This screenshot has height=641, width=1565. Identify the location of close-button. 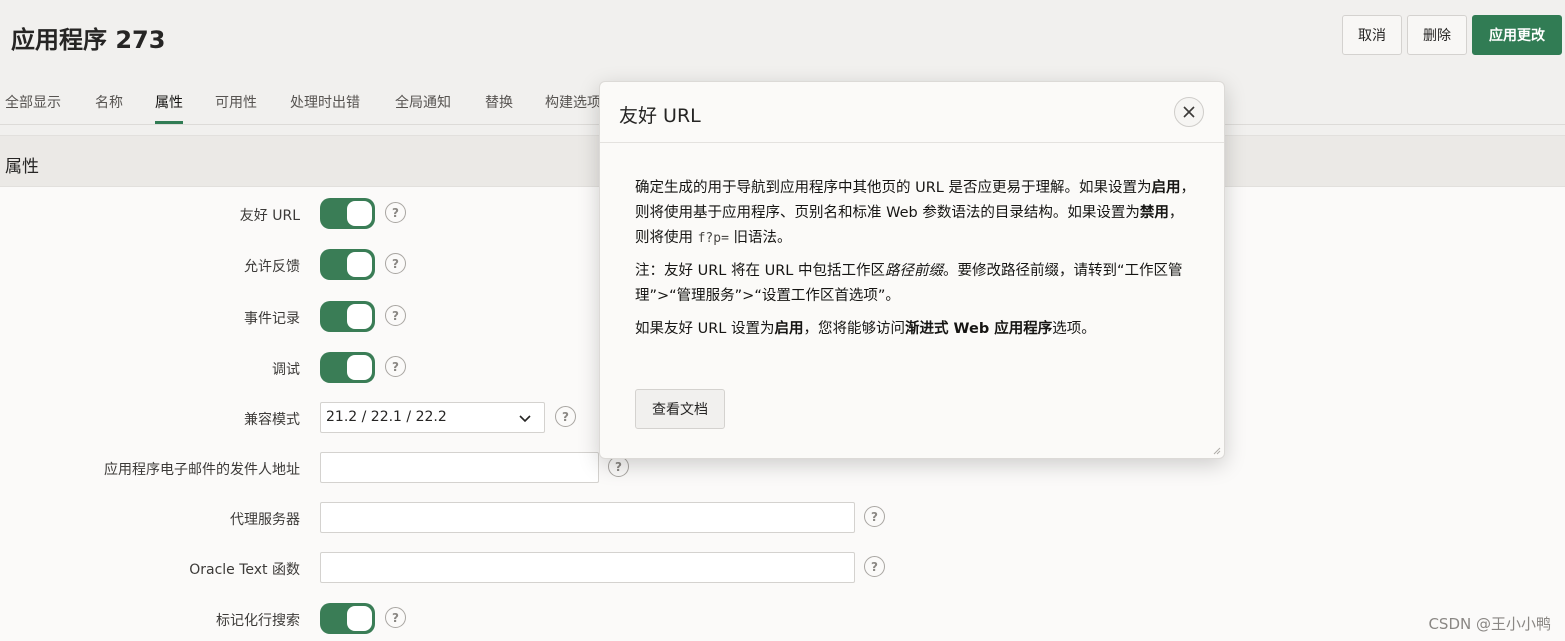
(1189, 112).